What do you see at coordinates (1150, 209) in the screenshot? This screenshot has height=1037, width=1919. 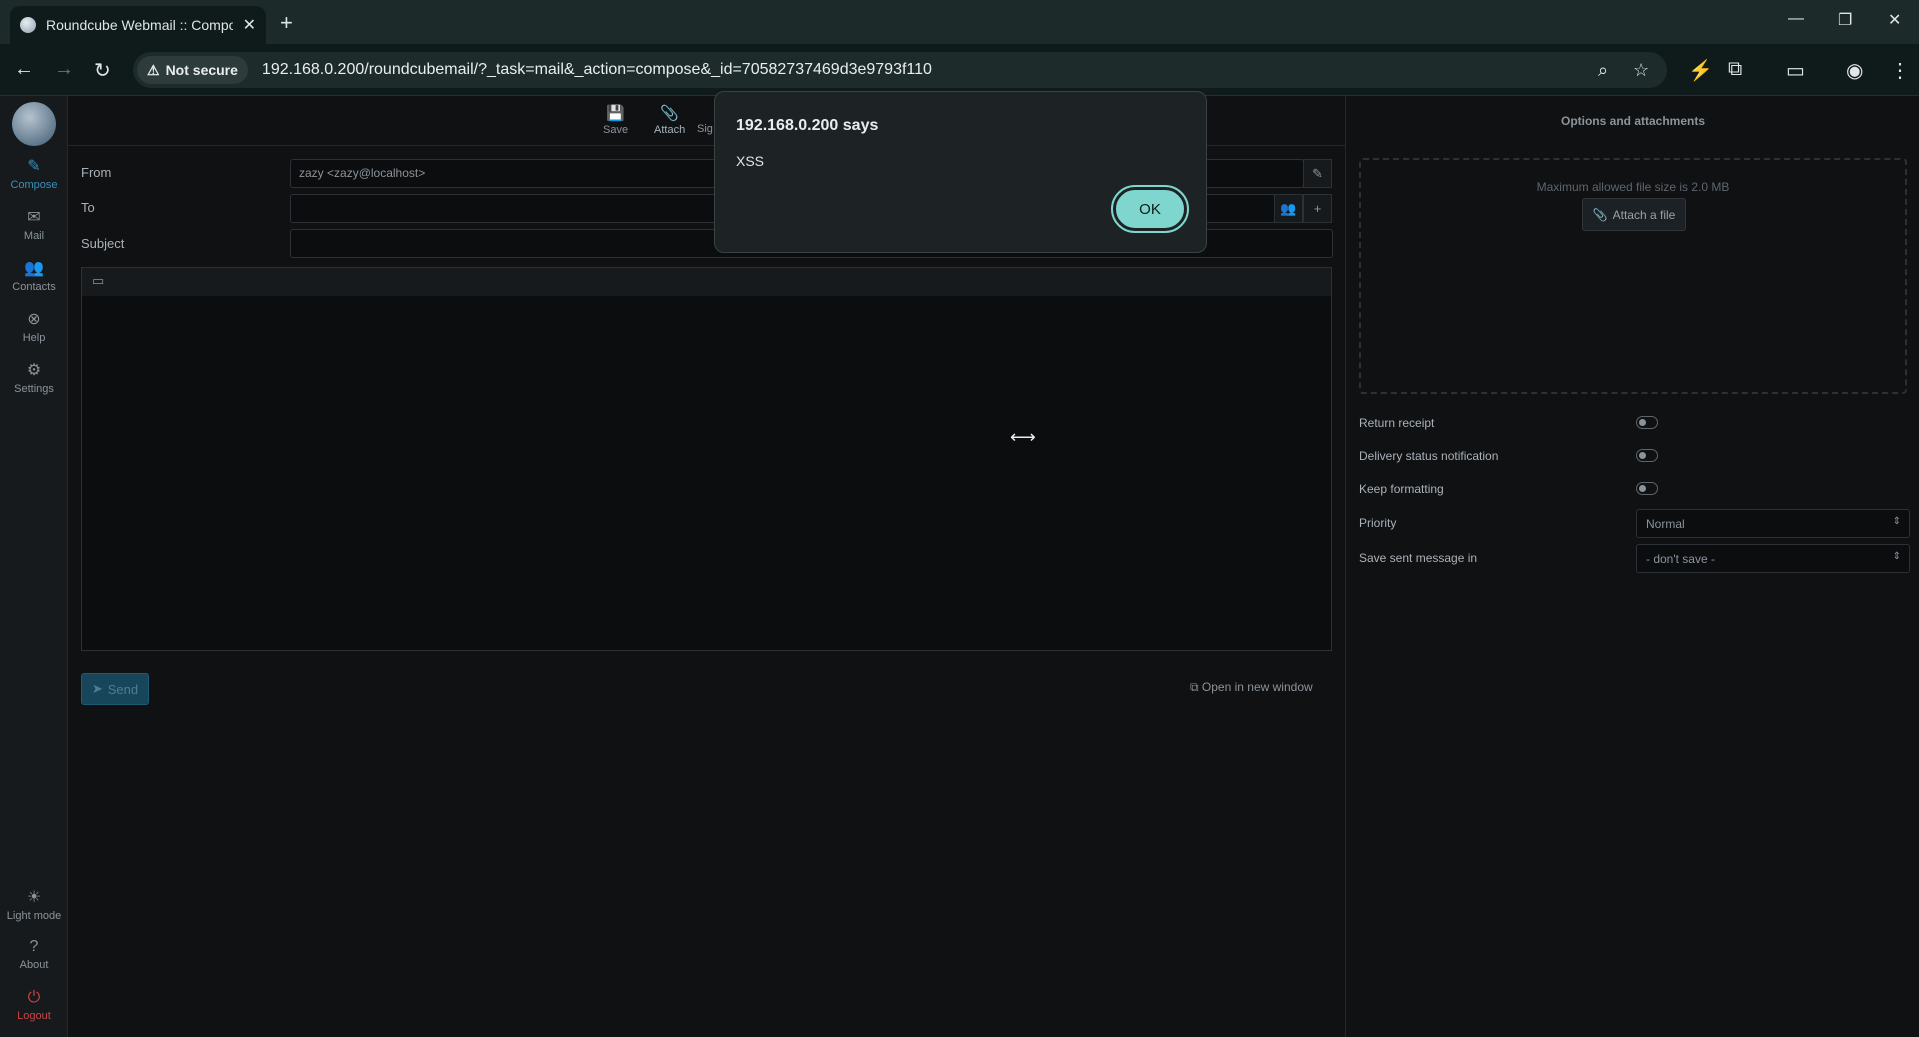 I see `ok-button: OK` at bounding box center [1150, 209].